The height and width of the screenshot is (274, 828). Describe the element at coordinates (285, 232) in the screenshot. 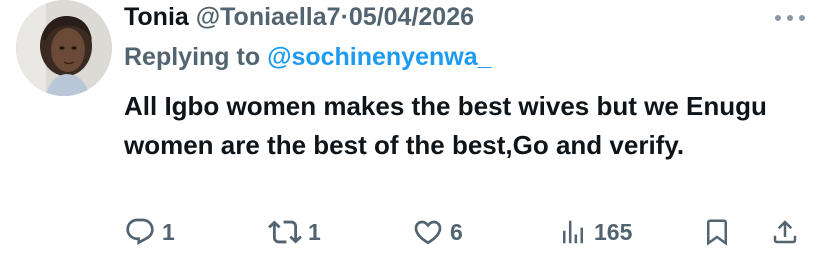

I see `repost-icon` at that location.